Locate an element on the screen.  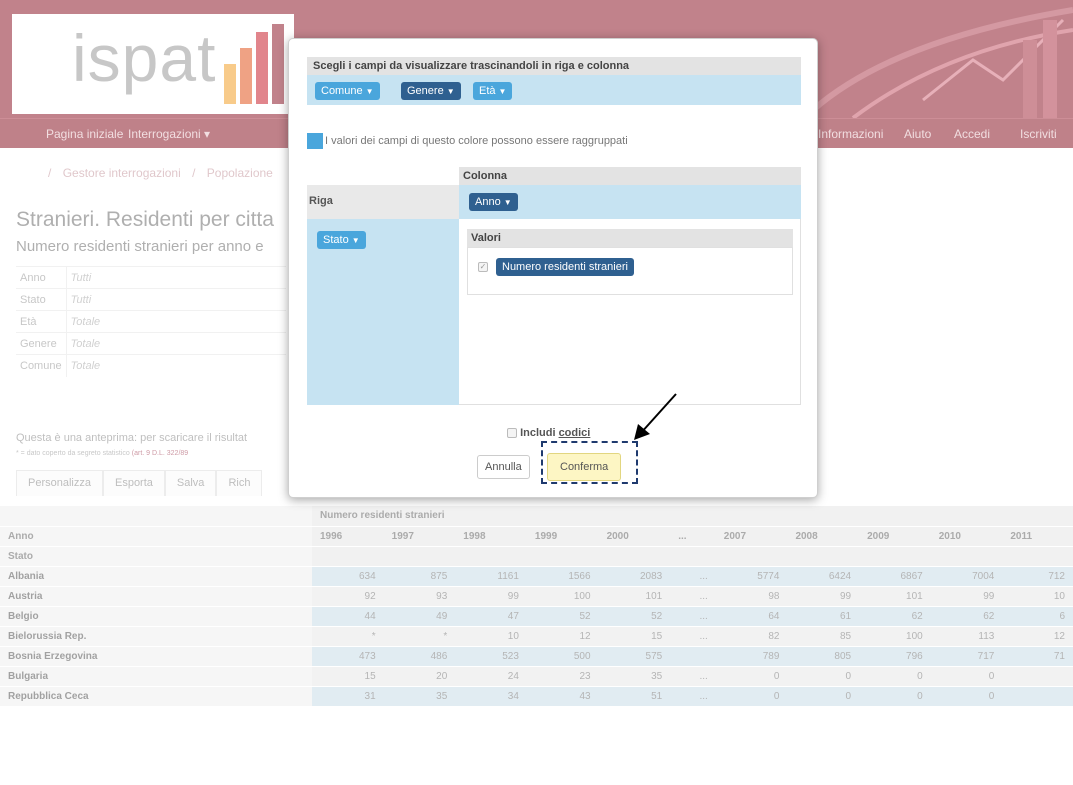
row-header: Riga is located at coordinates (383, 202).